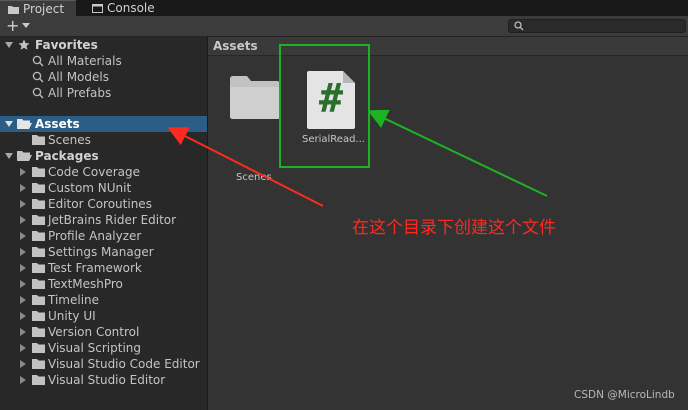 The image size is (688, 410). Describe the element at coordinates (457, 153) in the screenshot. I see `green-arrow` at that location.